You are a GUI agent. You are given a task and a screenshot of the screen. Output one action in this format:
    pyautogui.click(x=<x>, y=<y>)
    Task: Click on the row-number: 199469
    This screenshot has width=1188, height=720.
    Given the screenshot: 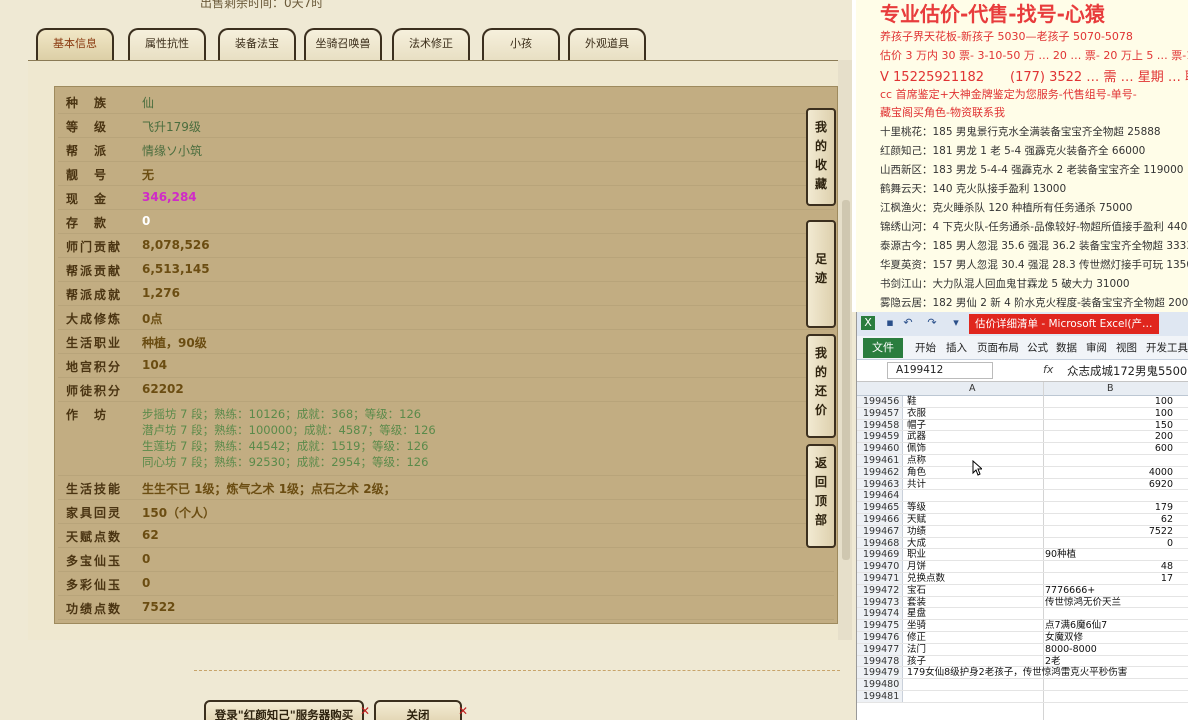 What is the action you would take?
    pyautogui.click(x=880, y=554)
    